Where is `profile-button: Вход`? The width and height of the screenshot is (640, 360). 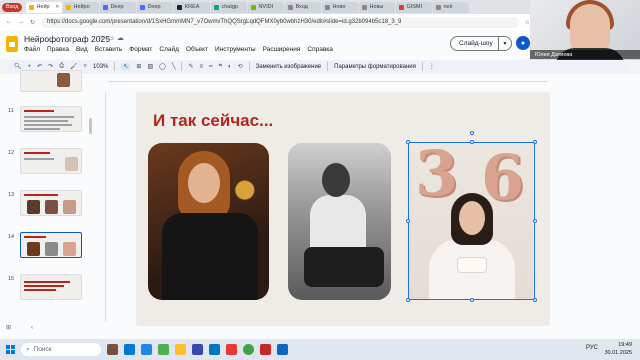
profile-button: Вход is located at coordinates (12, 7).